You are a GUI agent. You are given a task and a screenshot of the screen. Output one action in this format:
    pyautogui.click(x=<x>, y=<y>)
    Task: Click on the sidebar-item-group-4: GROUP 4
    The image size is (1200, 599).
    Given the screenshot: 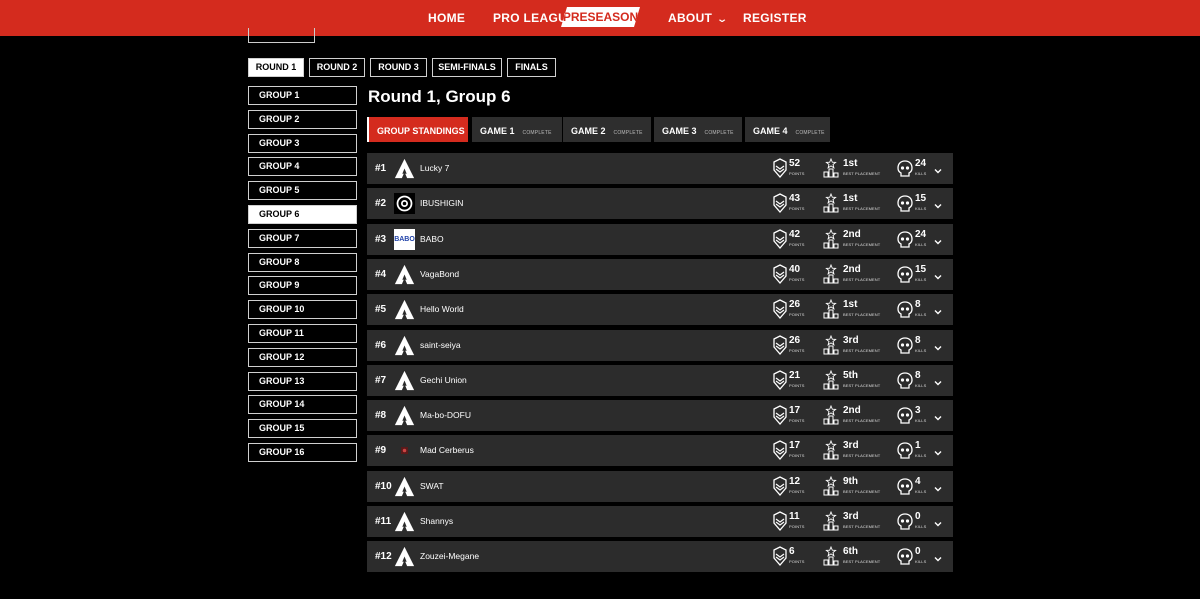 What is the action you would take?
    pyautogui.click(x=302, y=167)
    